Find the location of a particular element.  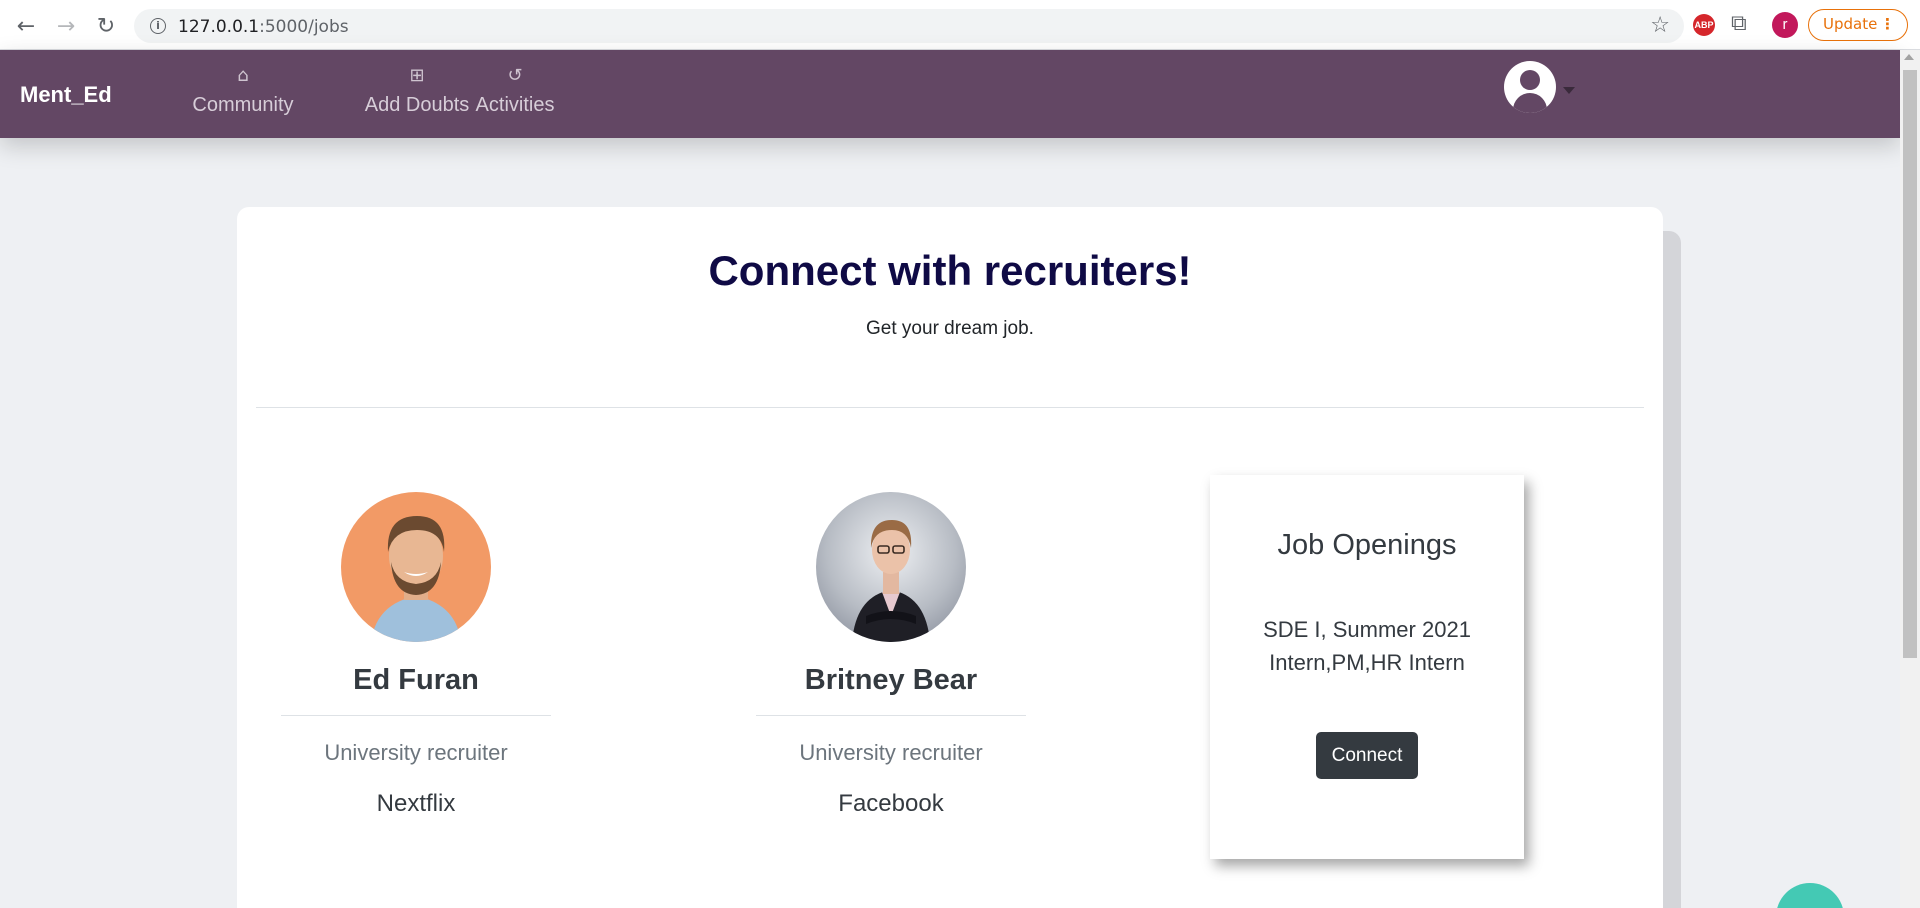

nav-item-label: Community is located at coordinates (243, 105).